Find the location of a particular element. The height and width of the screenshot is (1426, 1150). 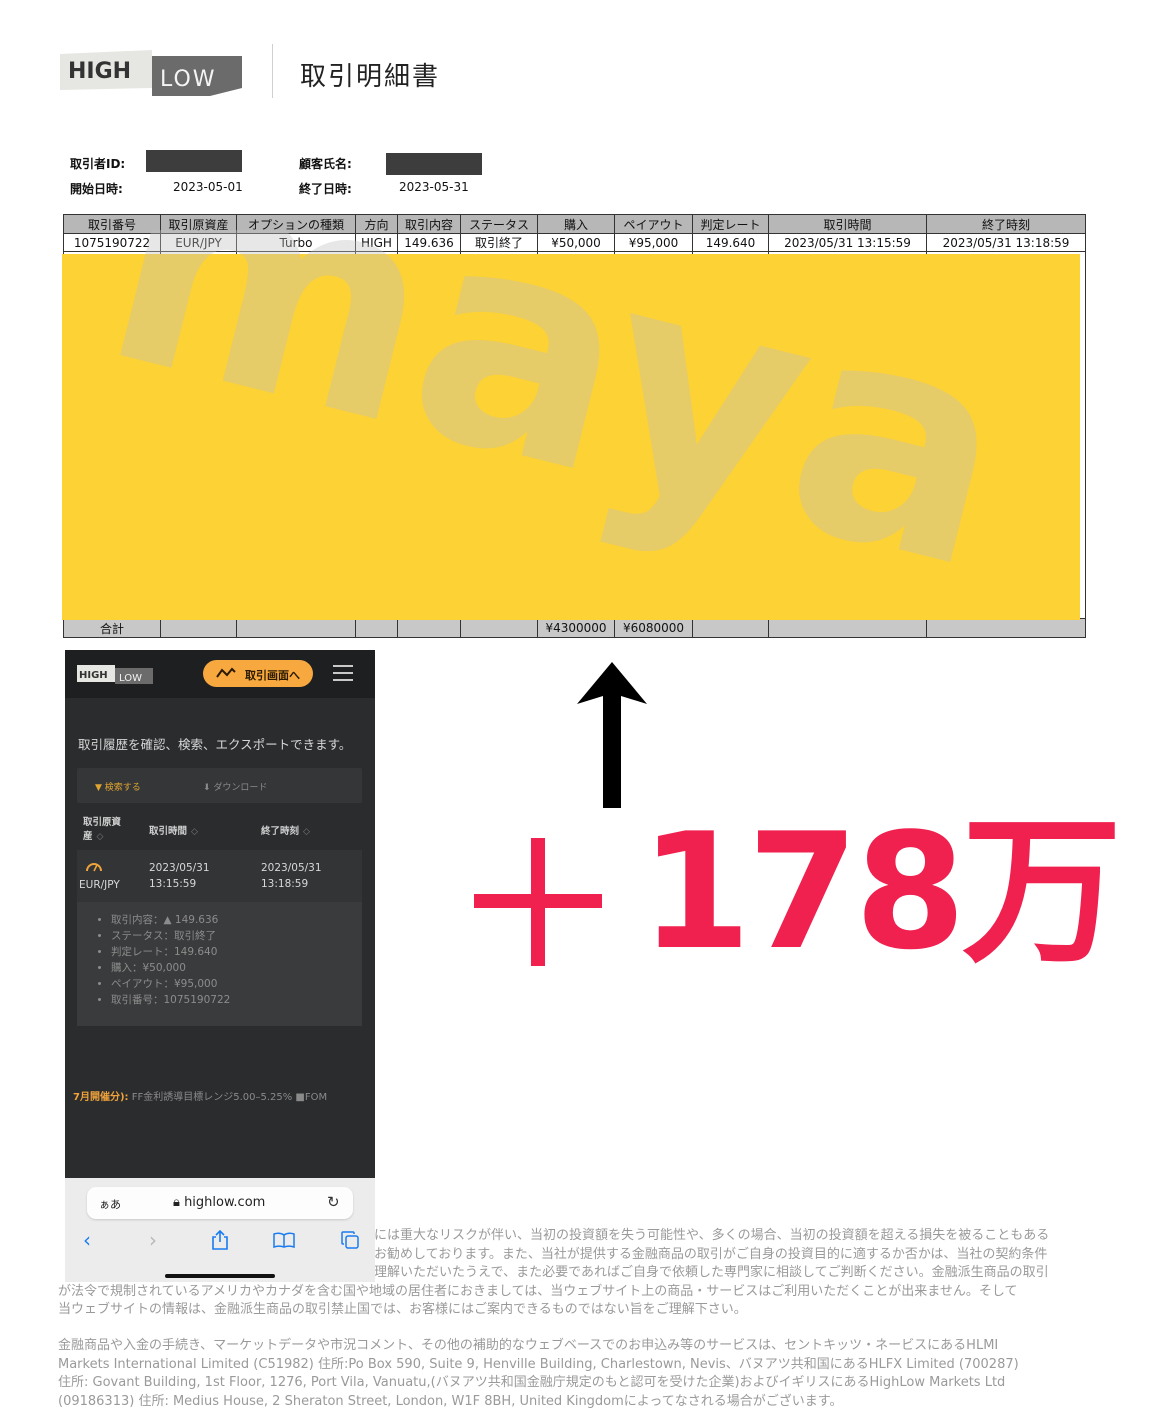

record-trade-date-value: 2023/05/31 is located at coordinates (179, 868).